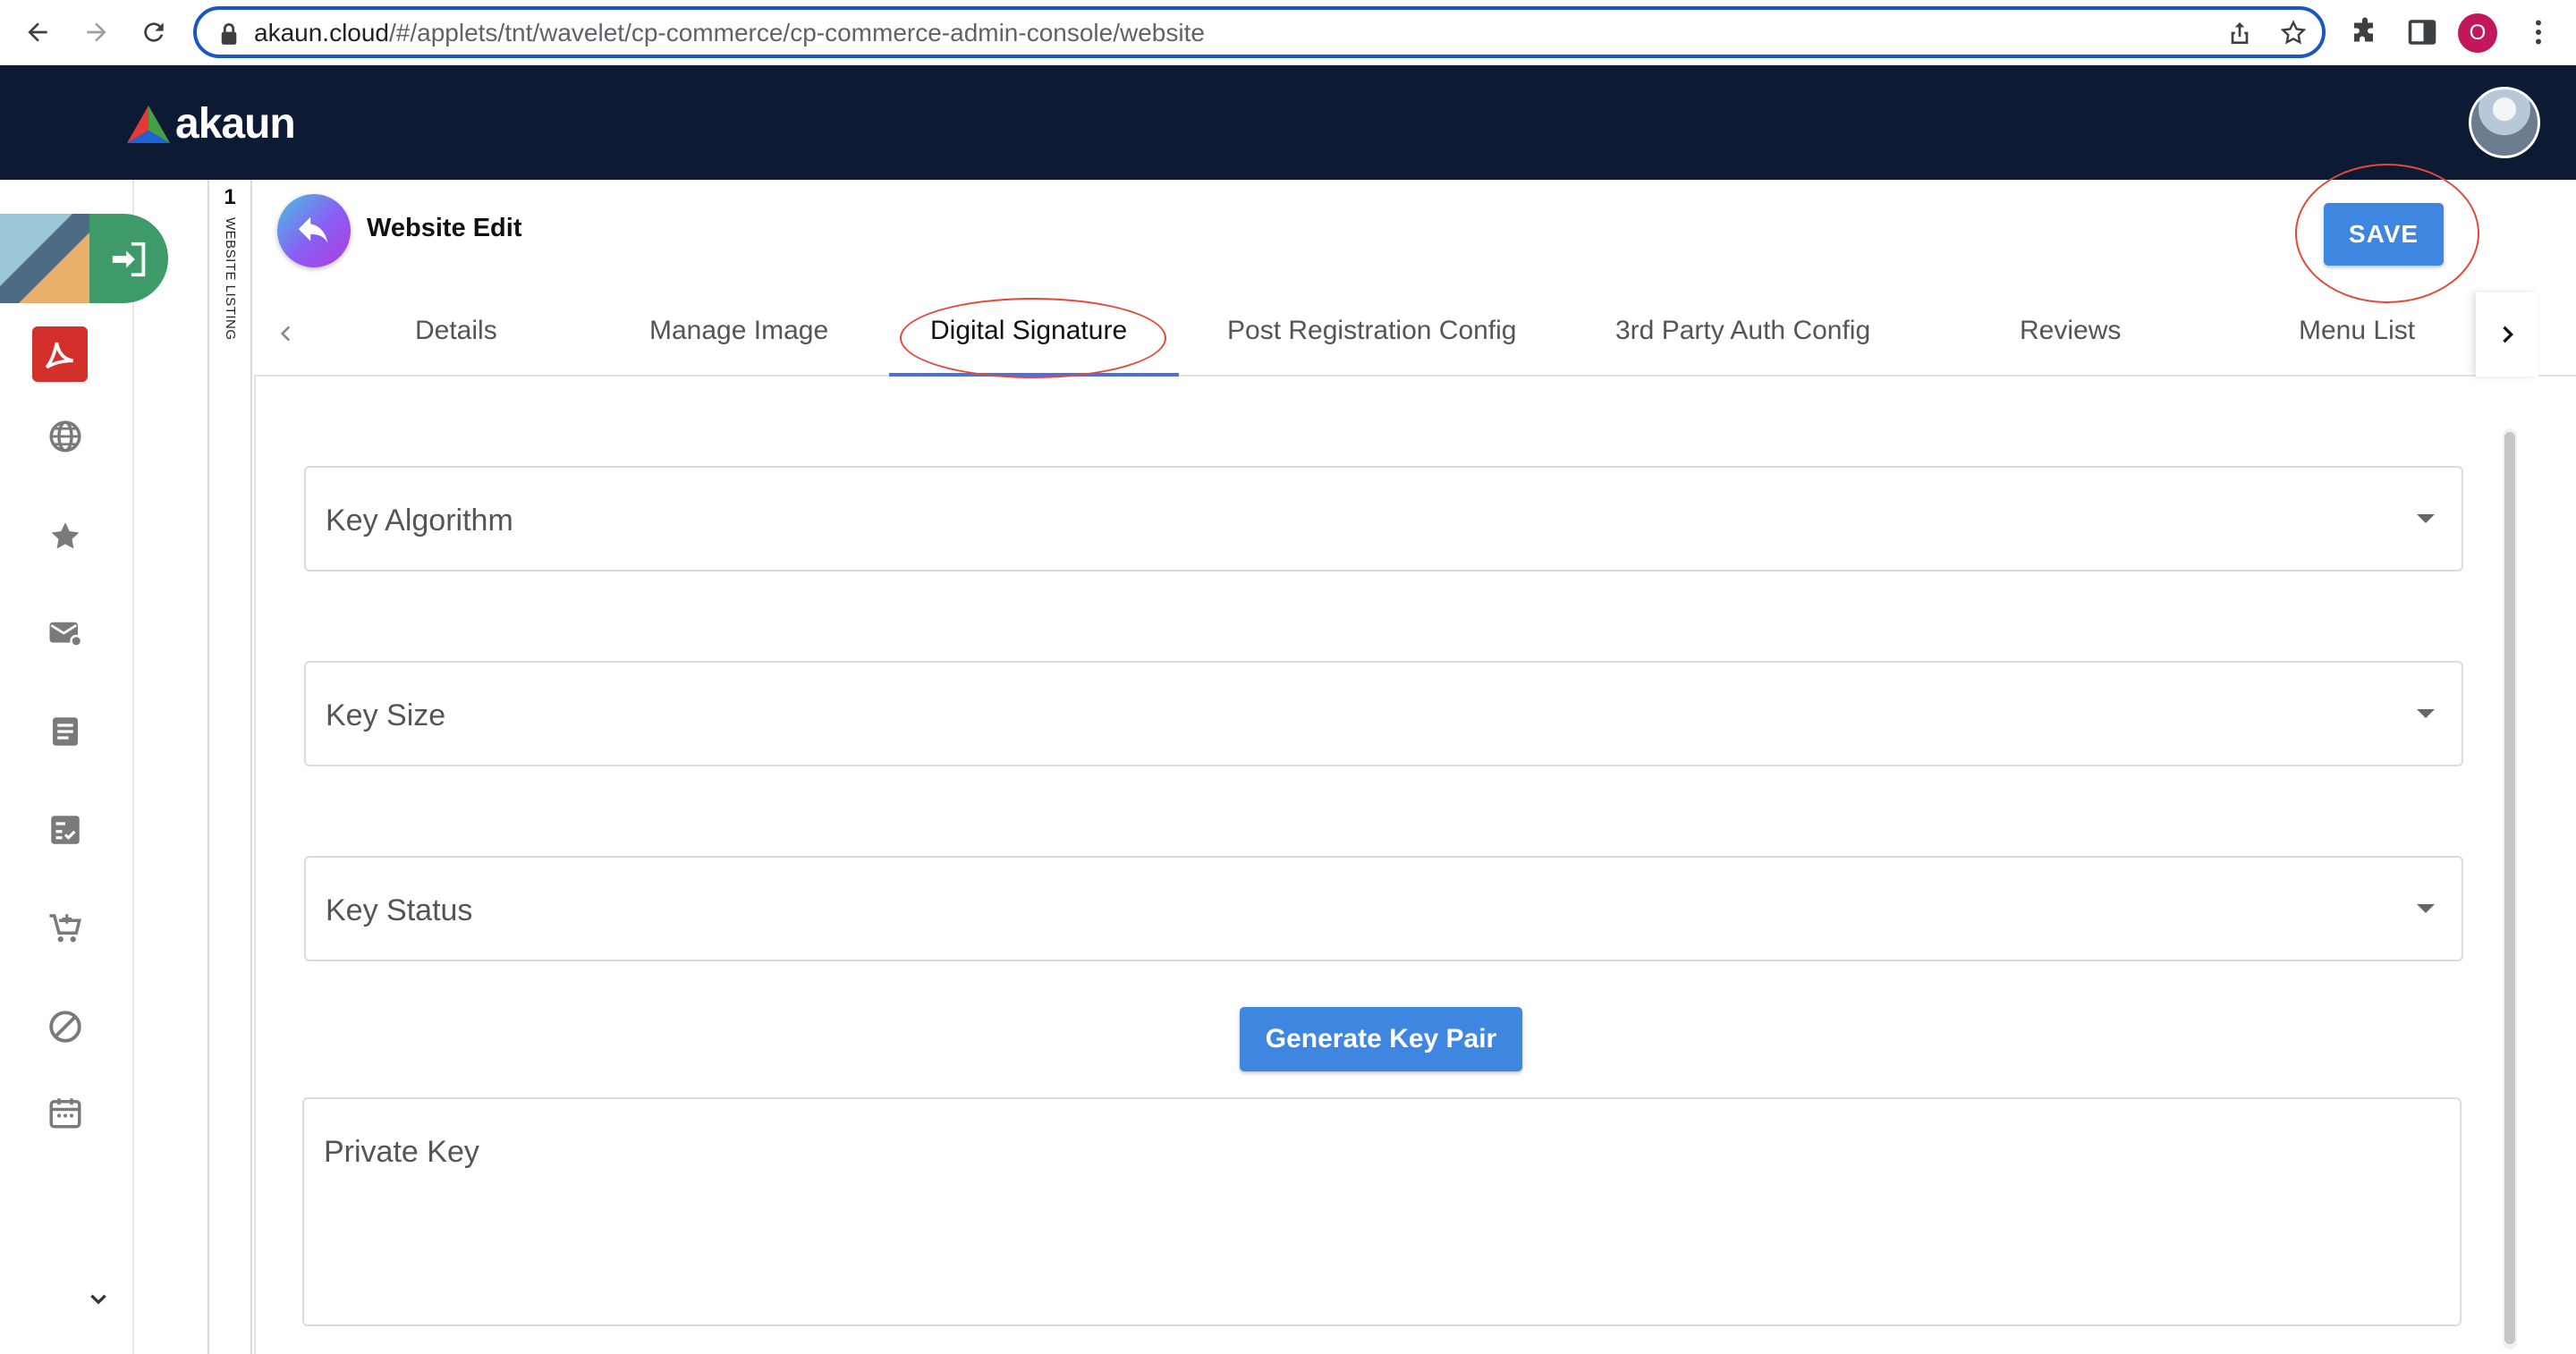 The width and height of the screenshot is (2576, 1354). Describe the element at coordinates (65, 437) in the screenshot. I see `globe-icon` at that location.